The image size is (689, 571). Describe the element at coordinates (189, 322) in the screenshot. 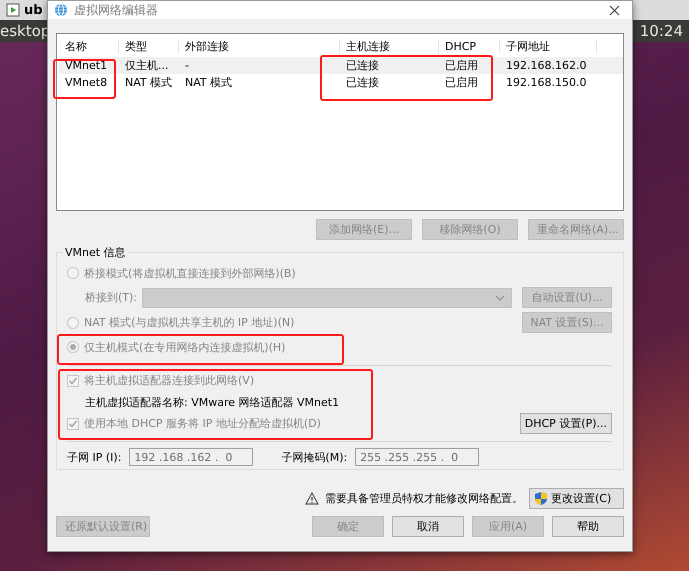

I see `radio-label: NAT 模式(与虚拟机共享主机的 IP 地址)(N)` at that location.